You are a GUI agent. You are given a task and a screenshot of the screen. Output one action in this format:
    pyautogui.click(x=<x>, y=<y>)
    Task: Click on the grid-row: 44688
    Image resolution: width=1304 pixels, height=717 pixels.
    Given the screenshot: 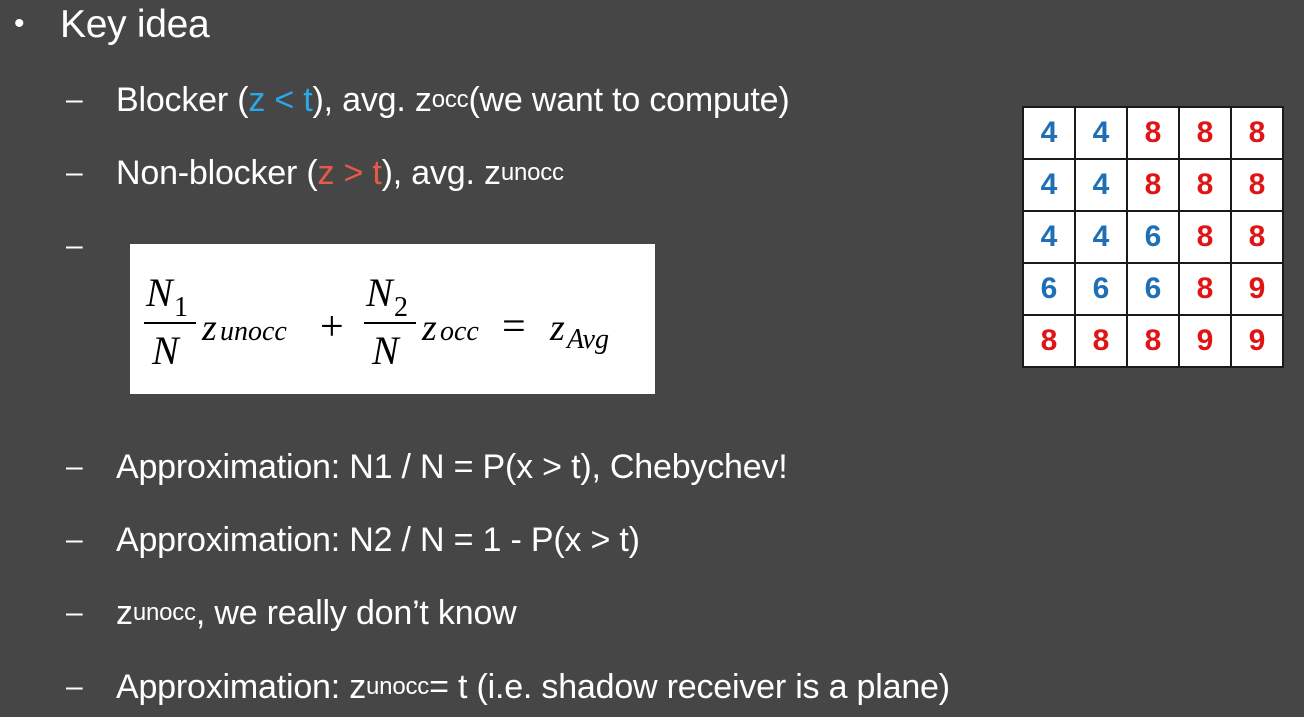 What is the action you would take?
    pyautogui.click(x=1153, y=237)
    